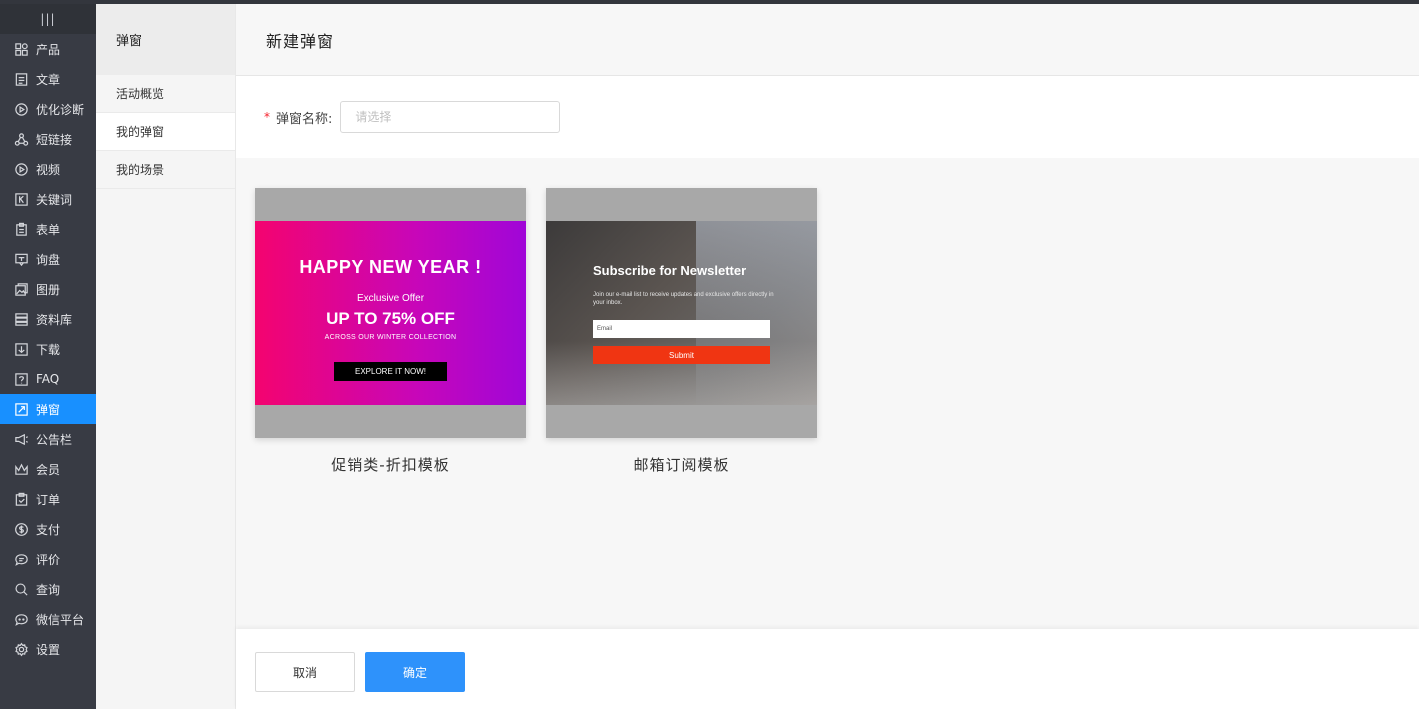  I want to click on sidebar-item-label: 视频, so click(48, 169).